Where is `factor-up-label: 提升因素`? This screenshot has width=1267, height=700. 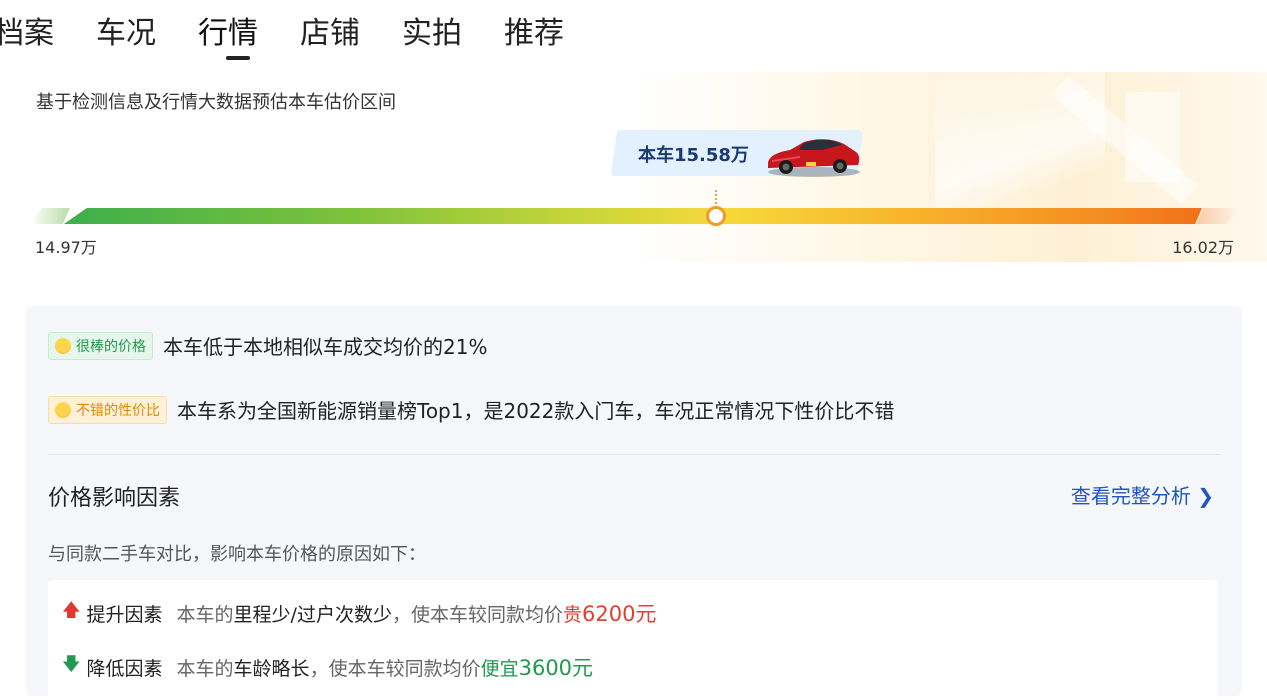
factor-up-label: 提升因素 is located at coordinates (124, 614).